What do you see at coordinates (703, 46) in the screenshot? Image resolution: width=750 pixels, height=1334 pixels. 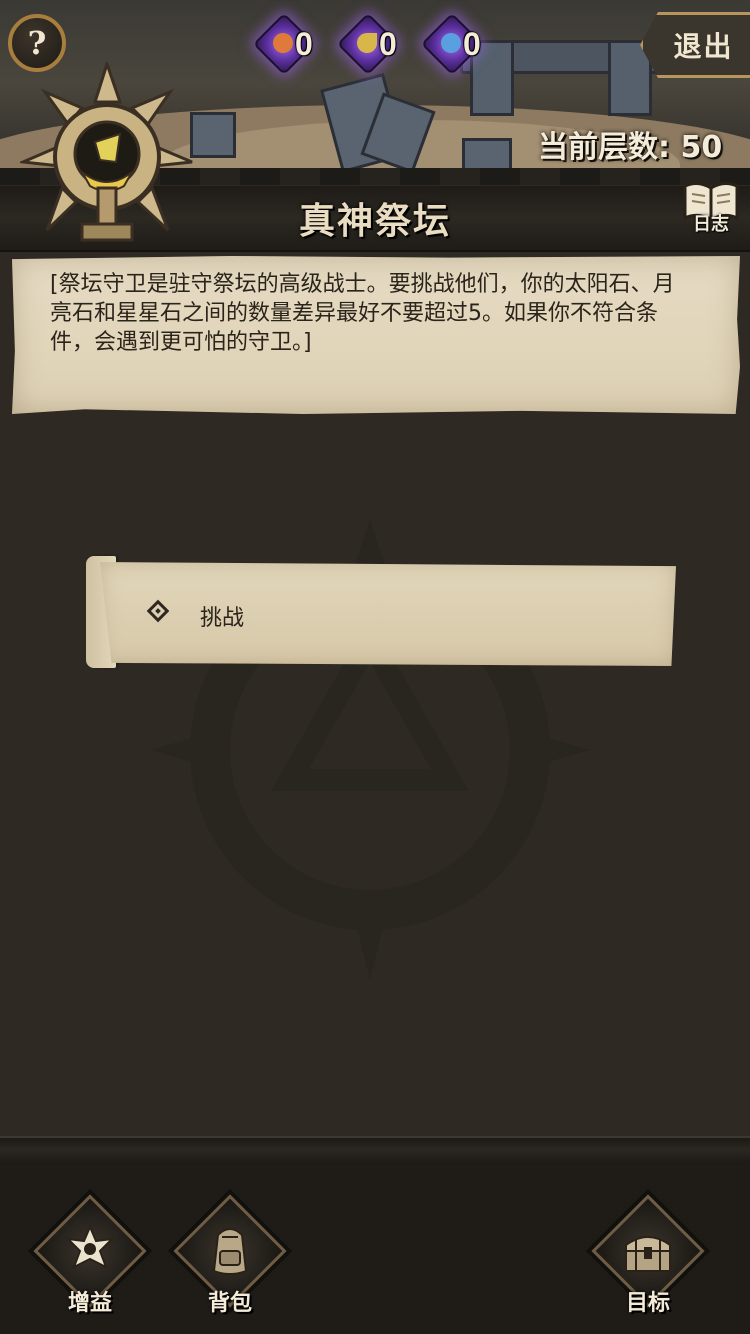 I see `exit-label: 退出` at bounding box center [703, 46].